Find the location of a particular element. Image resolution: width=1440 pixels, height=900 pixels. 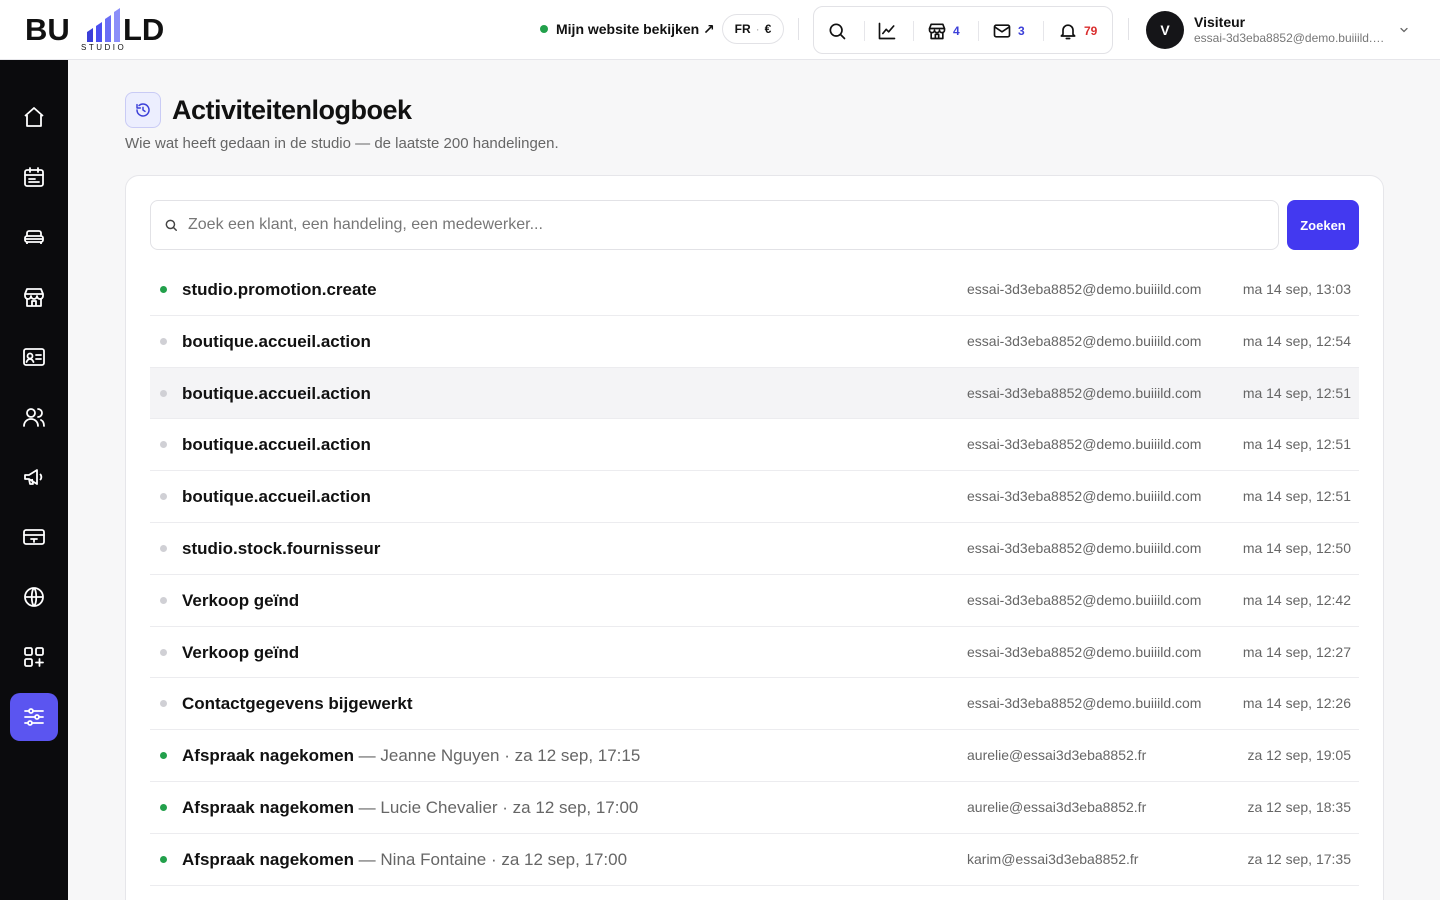

search-field is located at coordinates (714, 225).